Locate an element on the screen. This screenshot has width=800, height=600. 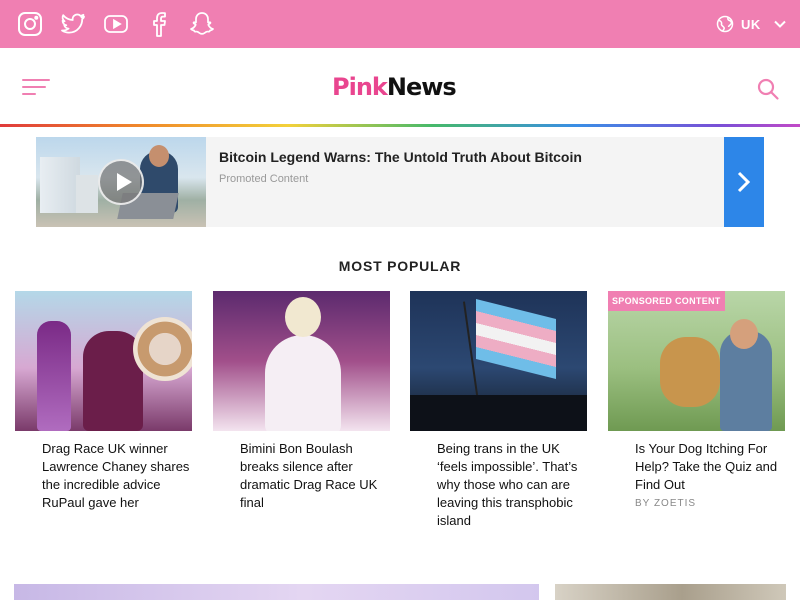
chevron-right-icon is located at coordinates (744, 182).